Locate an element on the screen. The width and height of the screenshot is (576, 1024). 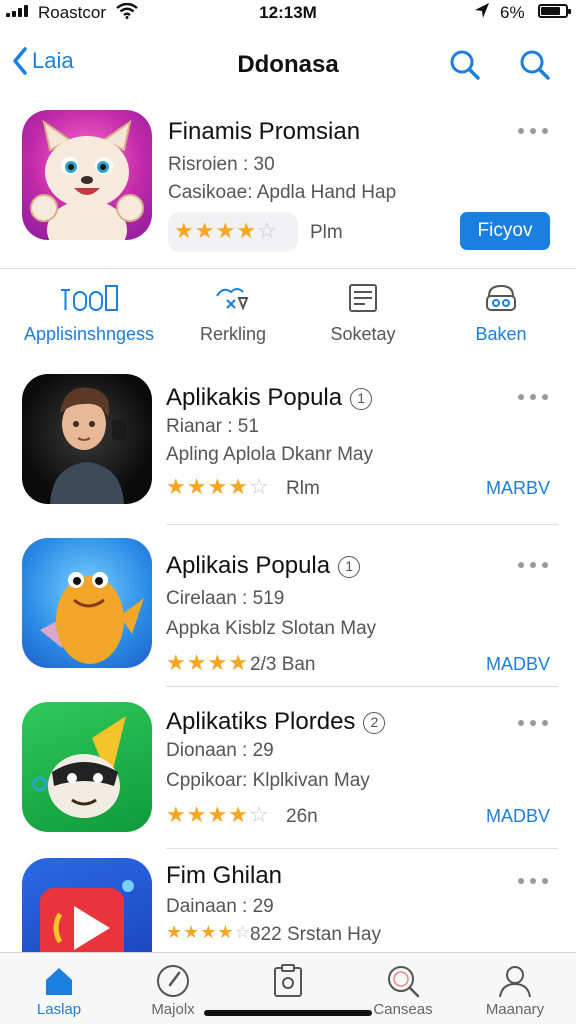
app-meta-line2: Apling Aplola Dkanr May is located at coordinates (269, 454).